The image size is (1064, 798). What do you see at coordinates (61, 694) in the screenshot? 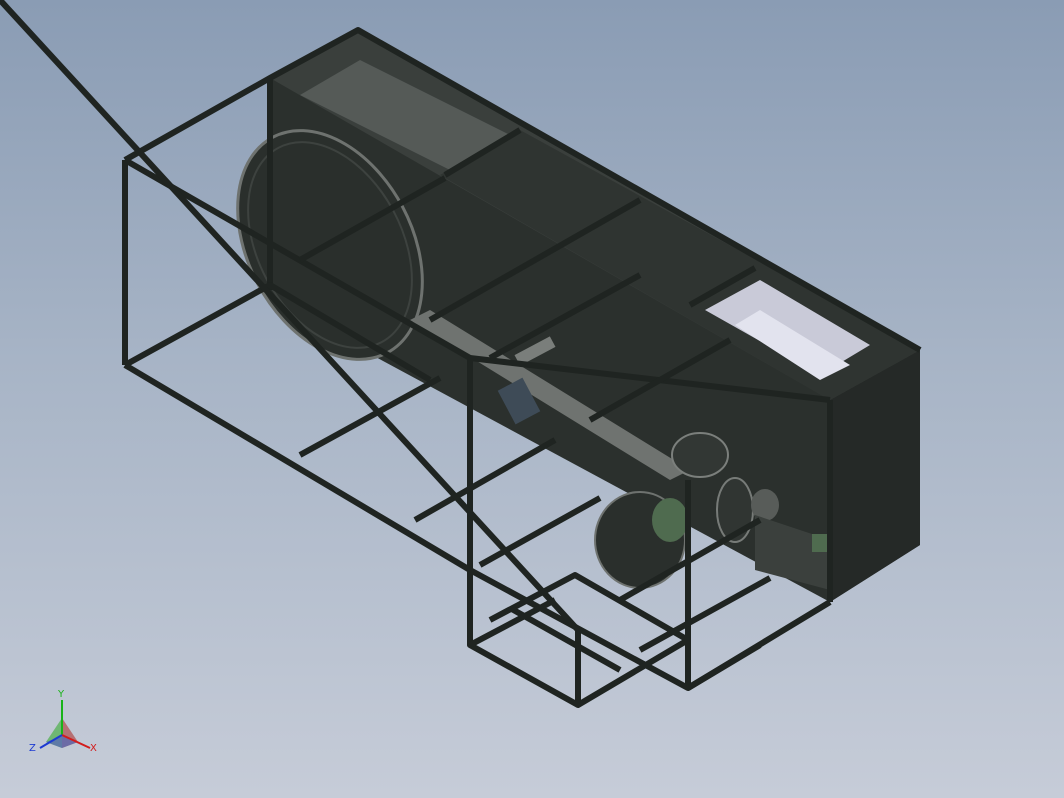
I see `y-axis-label: Y` at bounding box center [61, 694].